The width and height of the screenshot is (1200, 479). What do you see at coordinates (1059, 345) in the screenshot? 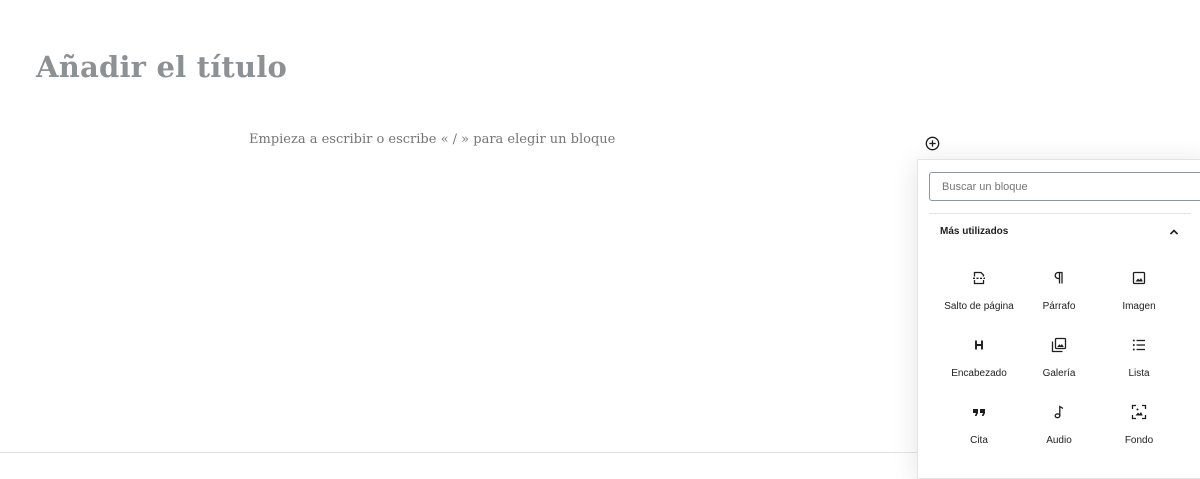
I see `gallery-icon` at bounding box center [1059, 345].